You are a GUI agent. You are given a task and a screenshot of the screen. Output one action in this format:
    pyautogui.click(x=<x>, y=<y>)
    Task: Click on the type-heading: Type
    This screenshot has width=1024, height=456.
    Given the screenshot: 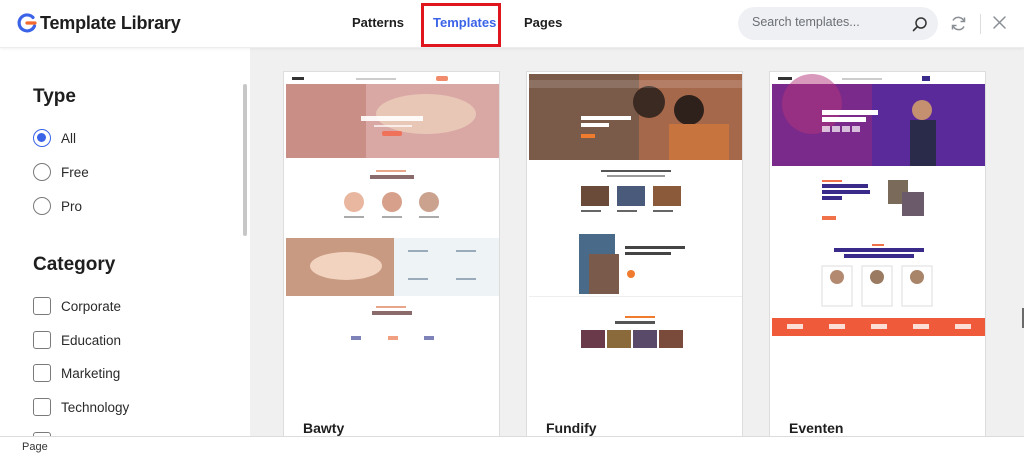 What is the action you would take?
    pyautogui.click(x=54, y=96)
    